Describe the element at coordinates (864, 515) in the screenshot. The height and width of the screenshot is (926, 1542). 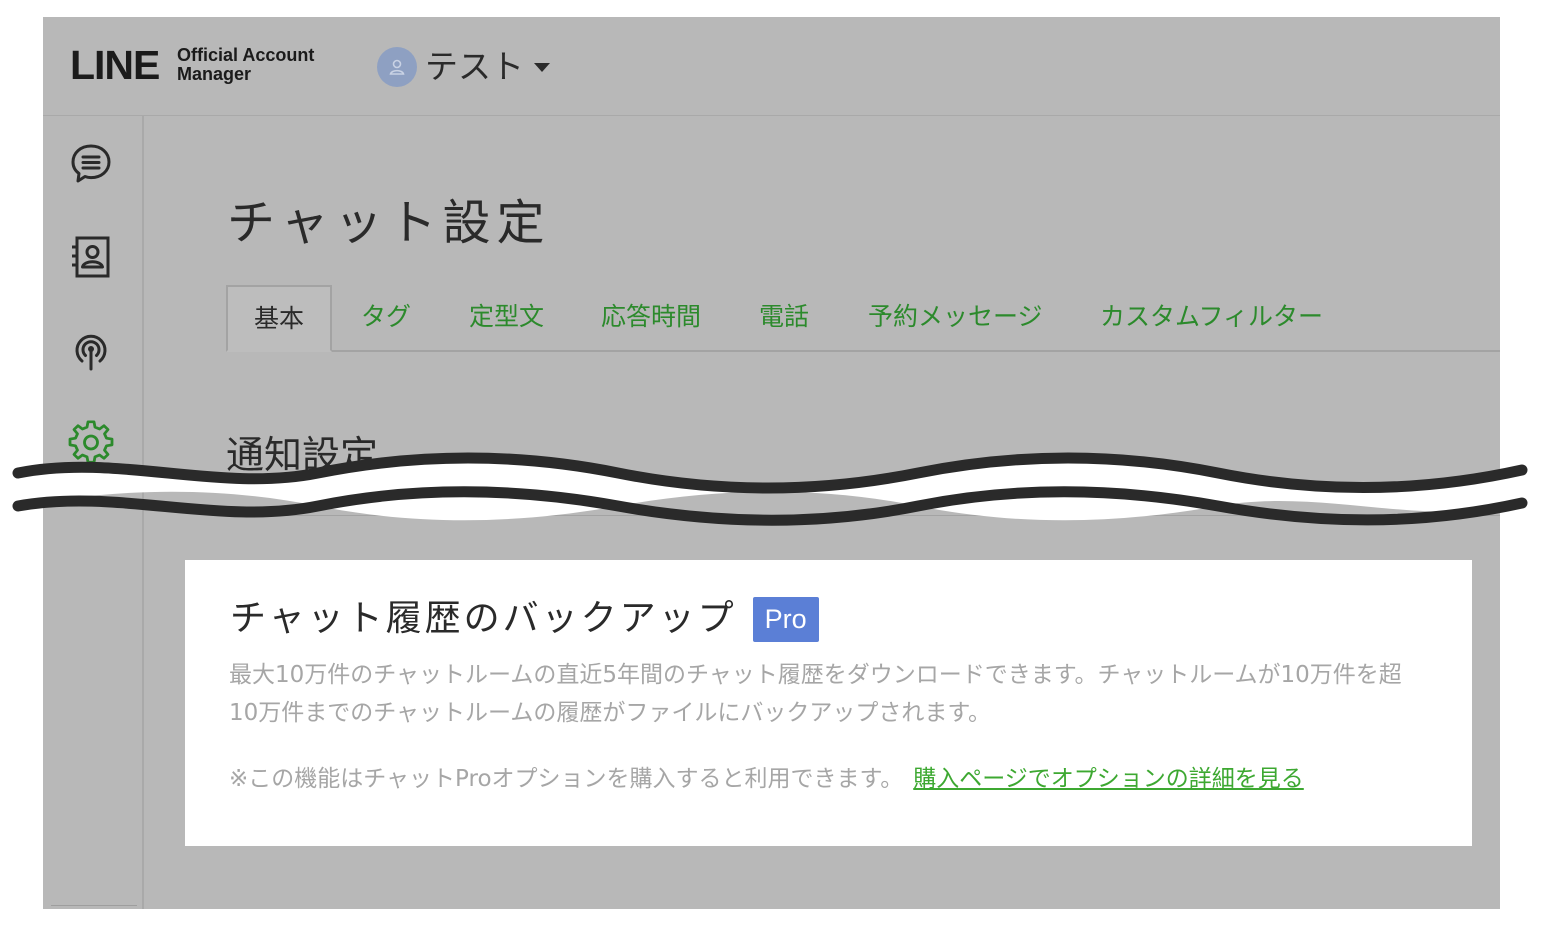
I see `section-divider` at that location.